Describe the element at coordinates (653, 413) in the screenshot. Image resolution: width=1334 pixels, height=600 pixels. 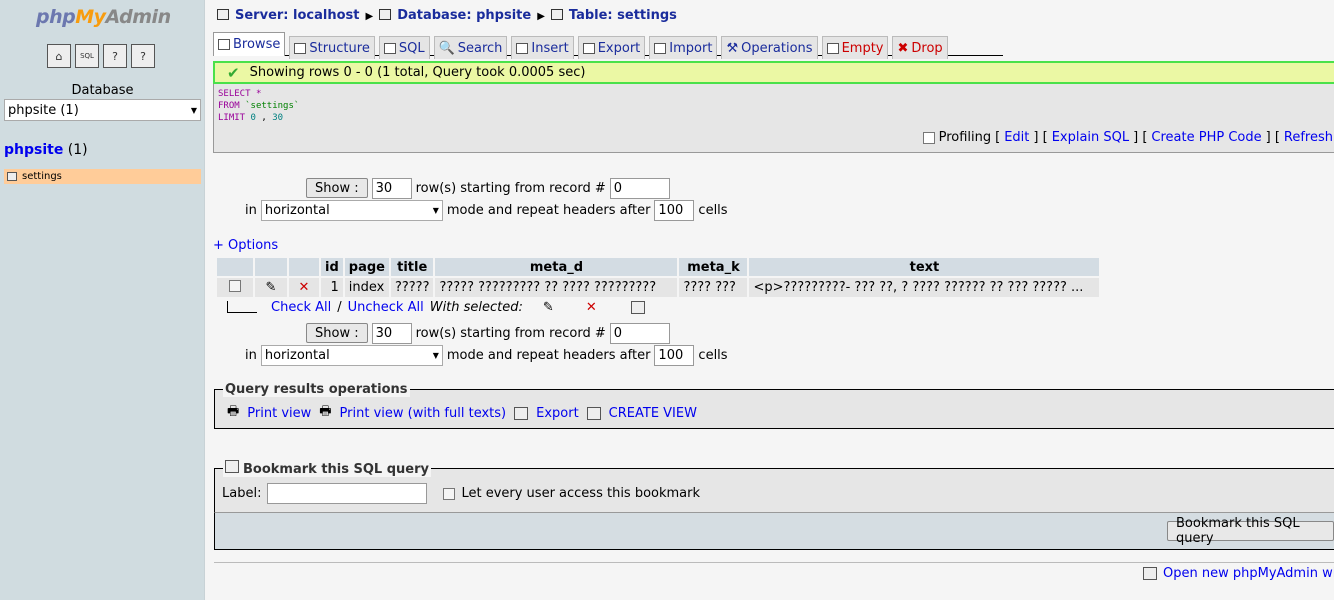
I see `create-view-link: CREATE VIEW` at that location.